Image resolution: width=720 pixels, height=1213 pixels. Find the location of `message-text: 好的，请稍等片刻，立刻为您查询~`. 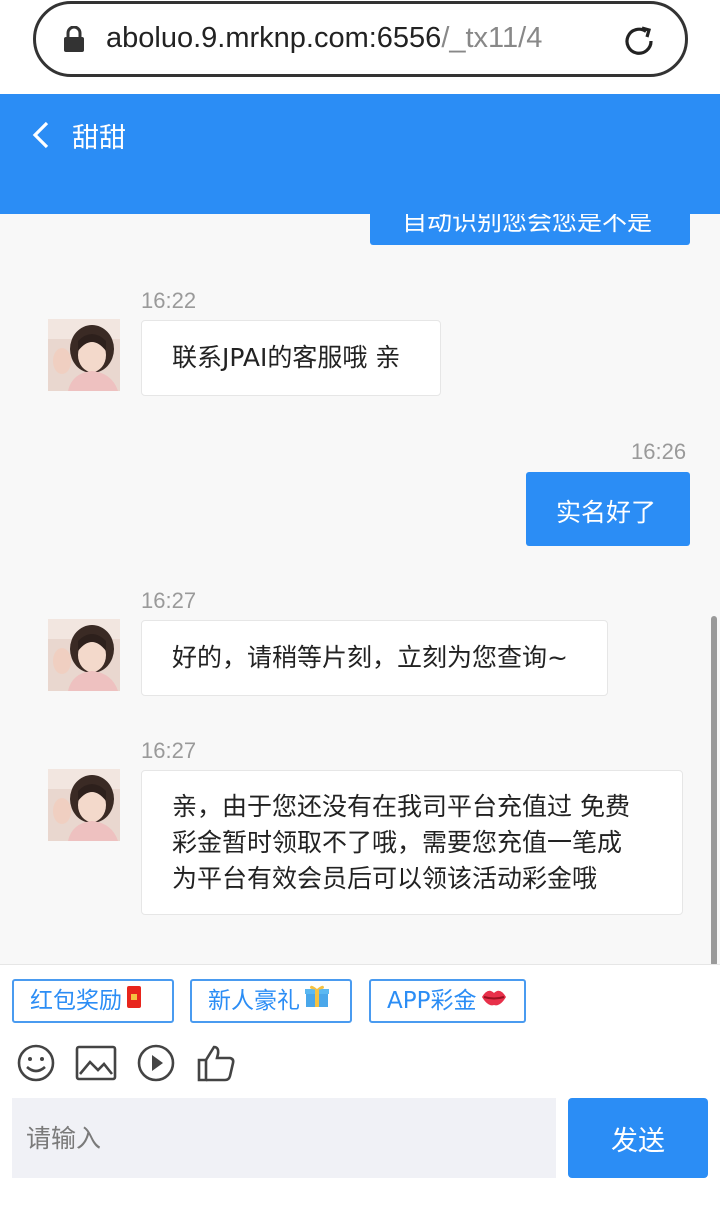

message-text: 好的，请稍等片刻，立刻为您查询~ is located at coordinates (370, 657).